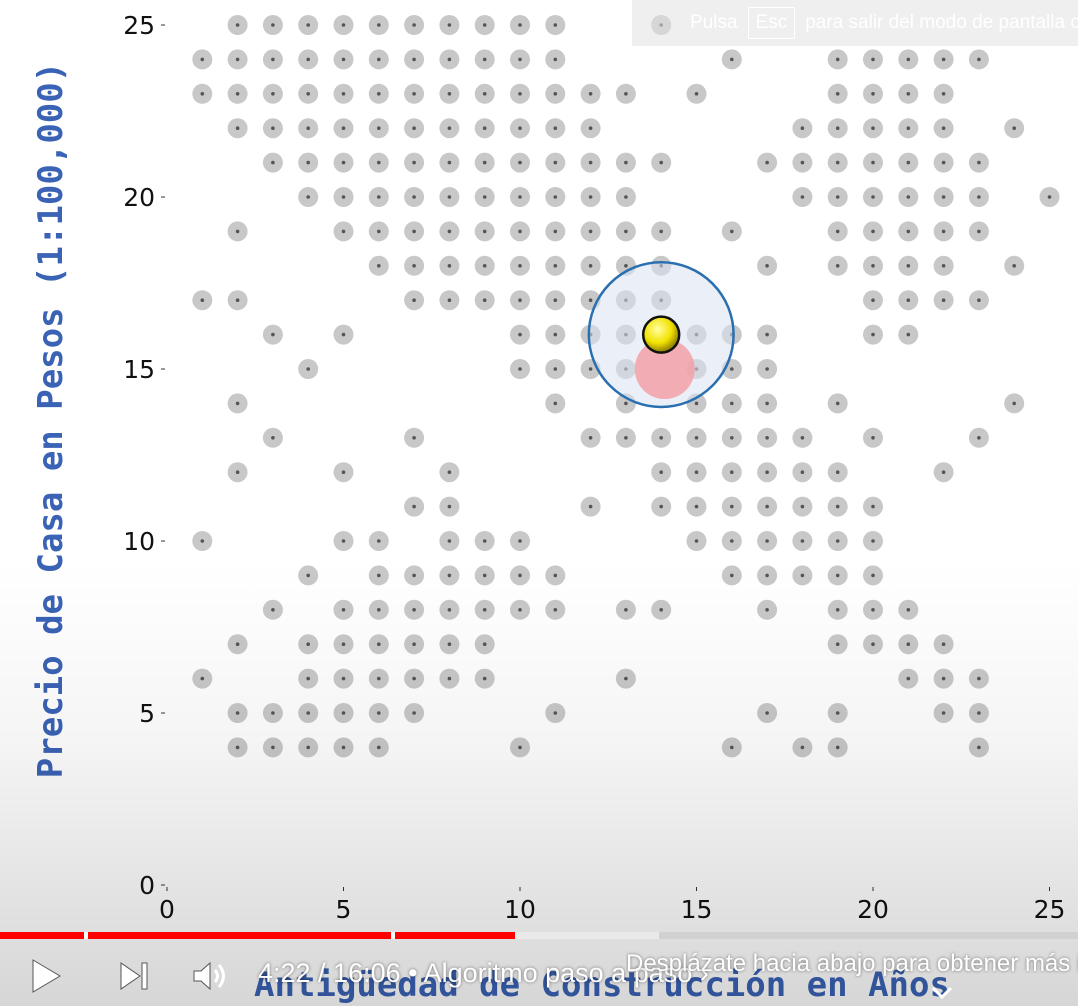 The image size is (1078, 1006). What do you see at coordinates (697, 909) in the screenshot?
I see `x-tick-label: 15` at bounding box center [697, 909].